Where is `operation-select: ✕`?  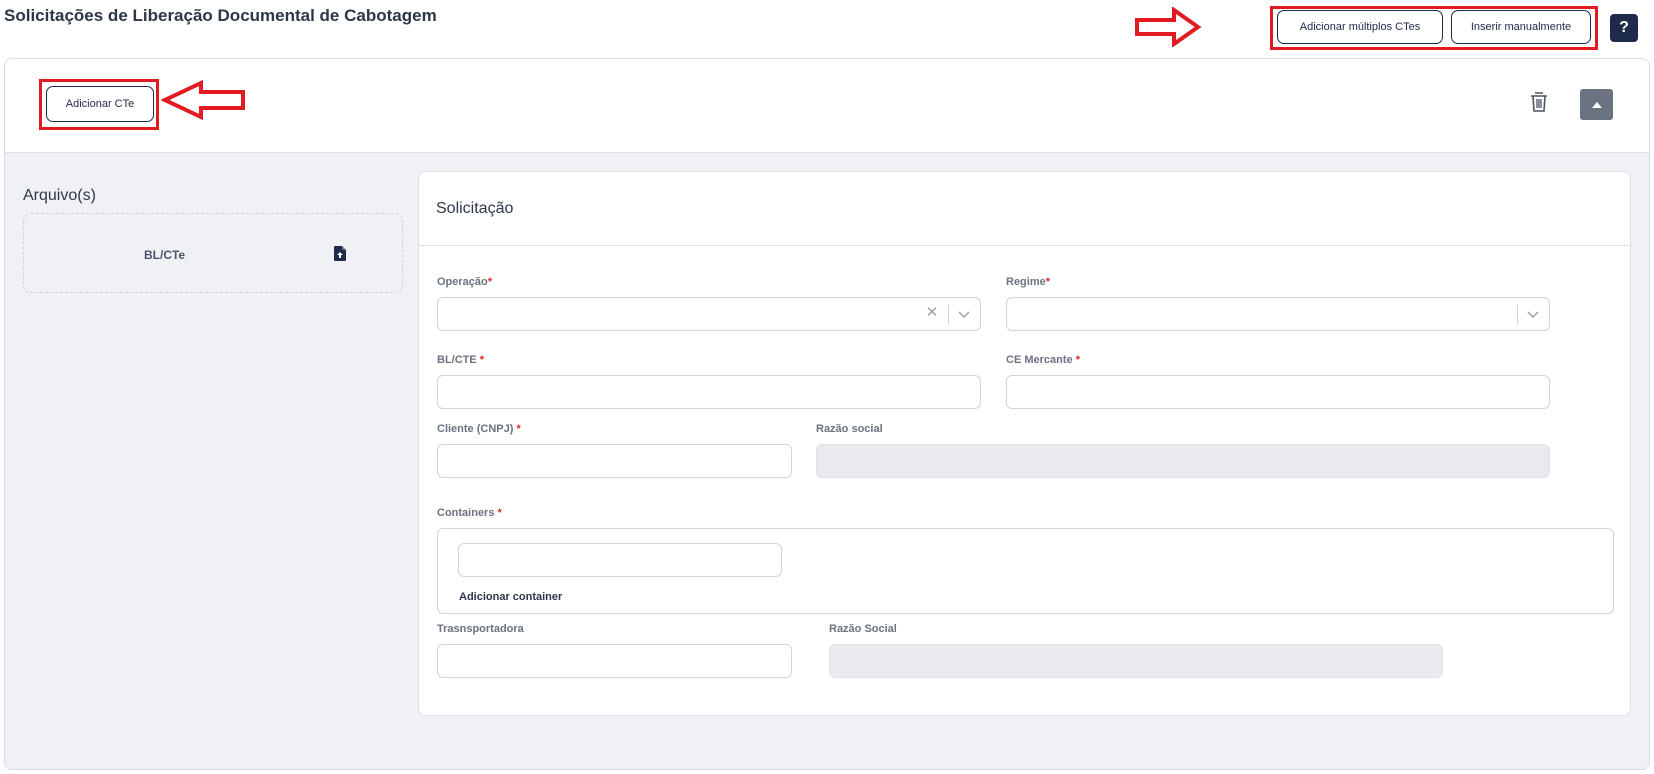
operation-select: ✕ is located at coordinates (709, 314).